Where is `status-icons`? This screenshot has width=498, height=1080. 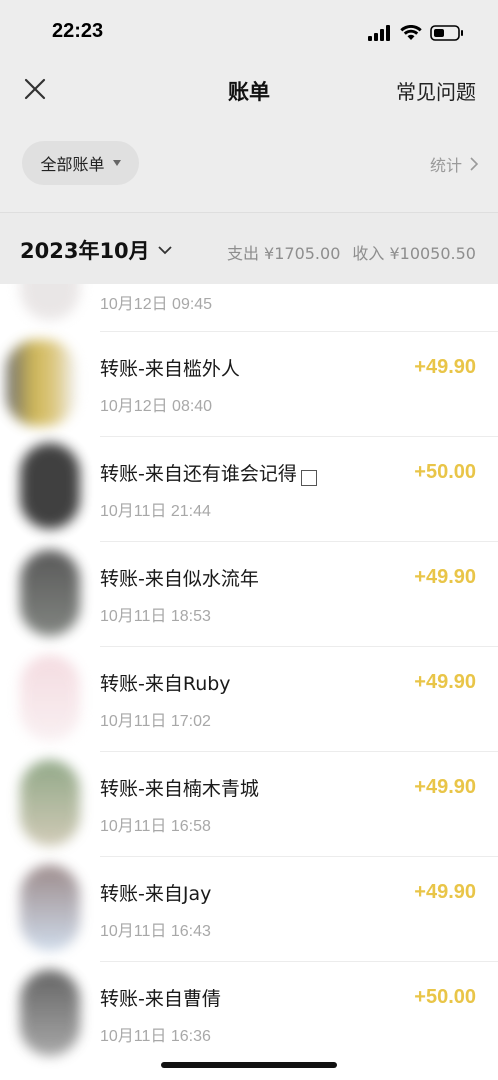 status-icons is located at coordinates (416, 33).